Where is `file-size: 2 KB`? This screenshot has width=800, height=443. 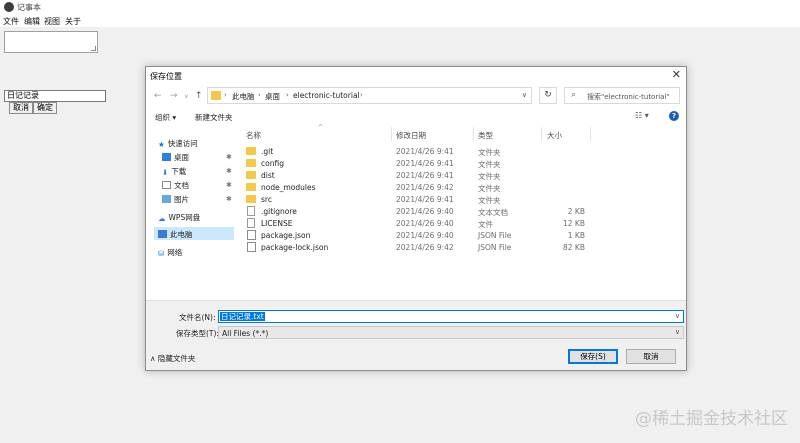 file-size: 2 KB is located at coordinates (576, 211).